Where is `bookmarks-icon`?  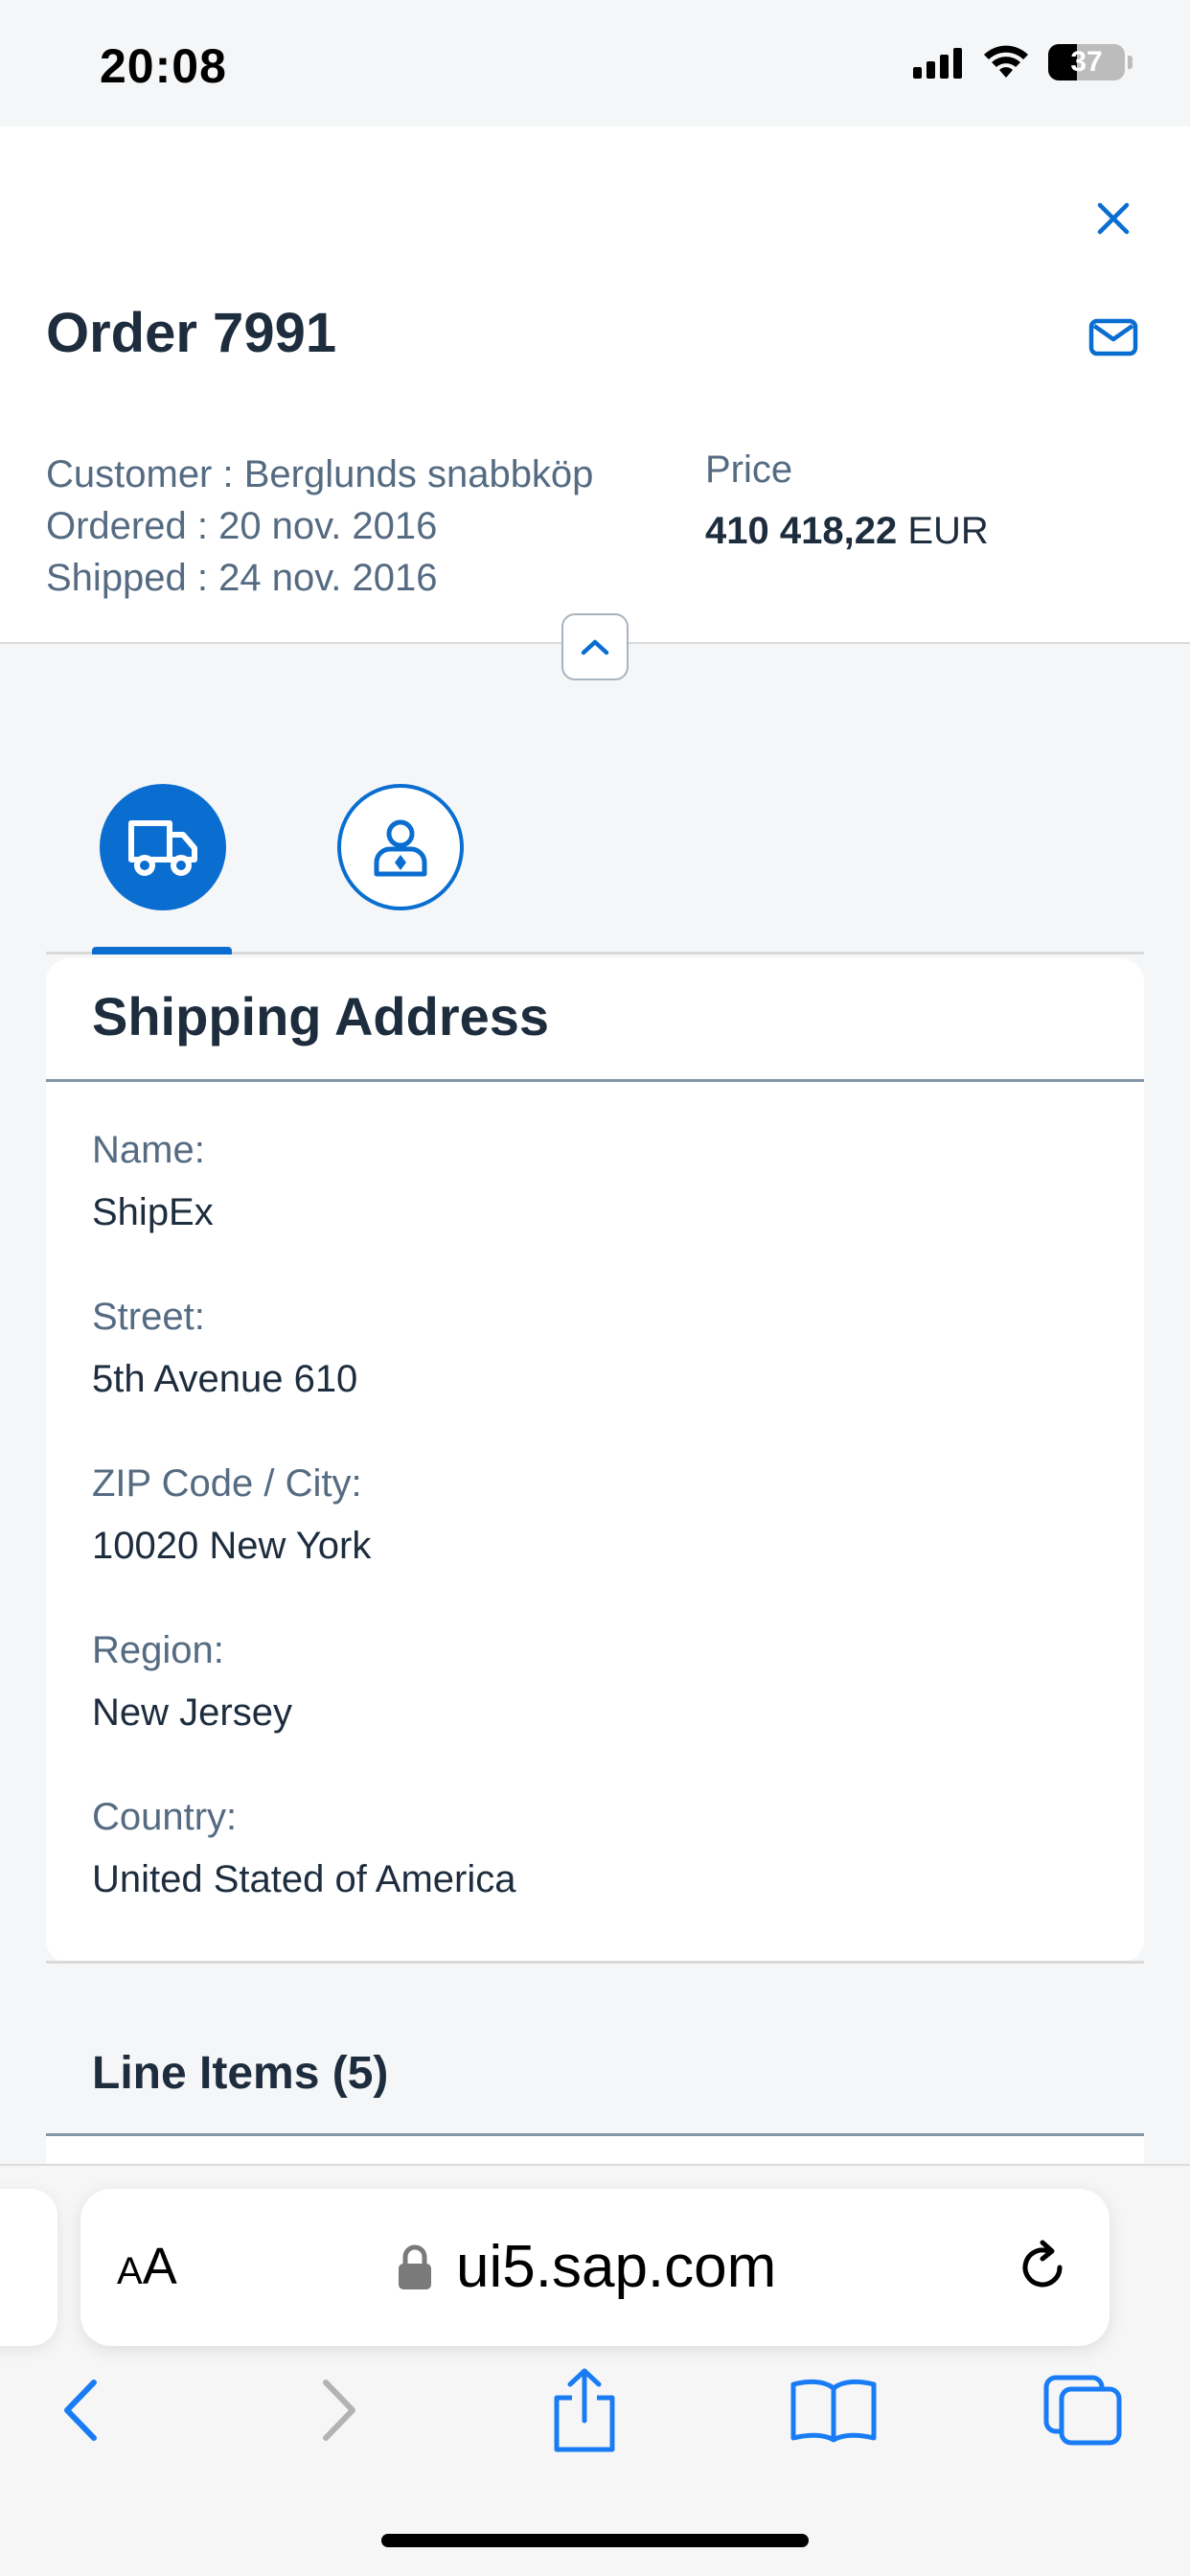
bookmarks-icon is located at coordinates (834, 2411).